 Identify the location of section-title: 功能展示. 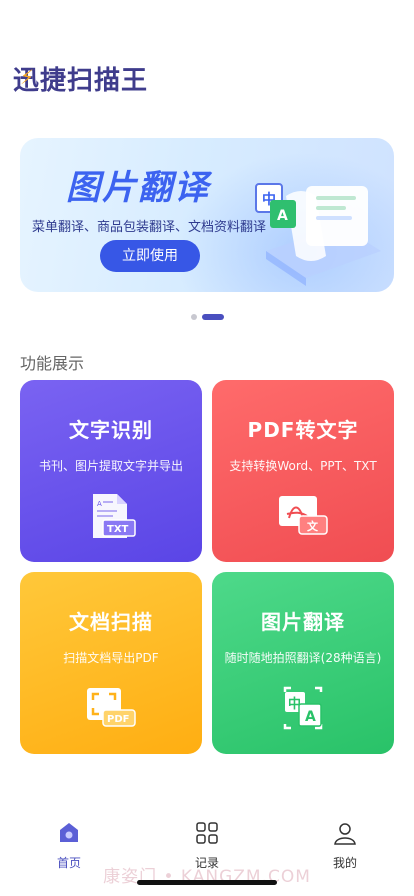
(52, 363).